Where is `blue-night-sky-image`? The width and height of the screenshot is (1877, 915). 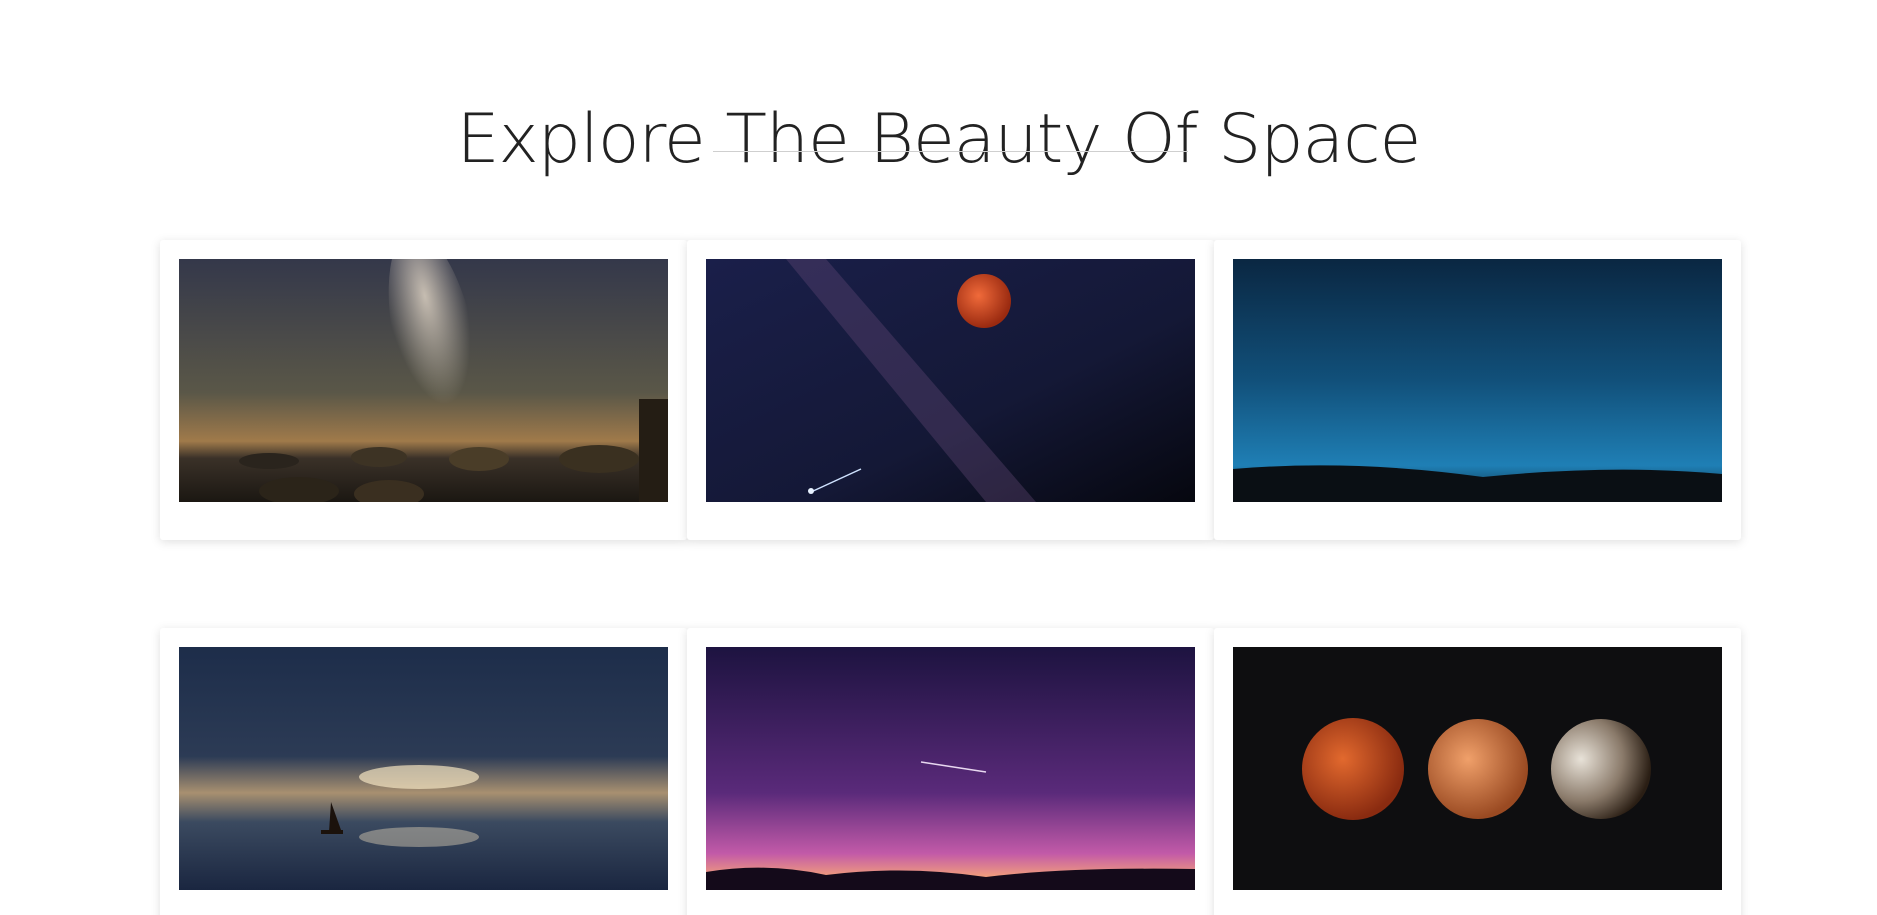 blue-night-sky-image is located at coordinates (1477, 380).